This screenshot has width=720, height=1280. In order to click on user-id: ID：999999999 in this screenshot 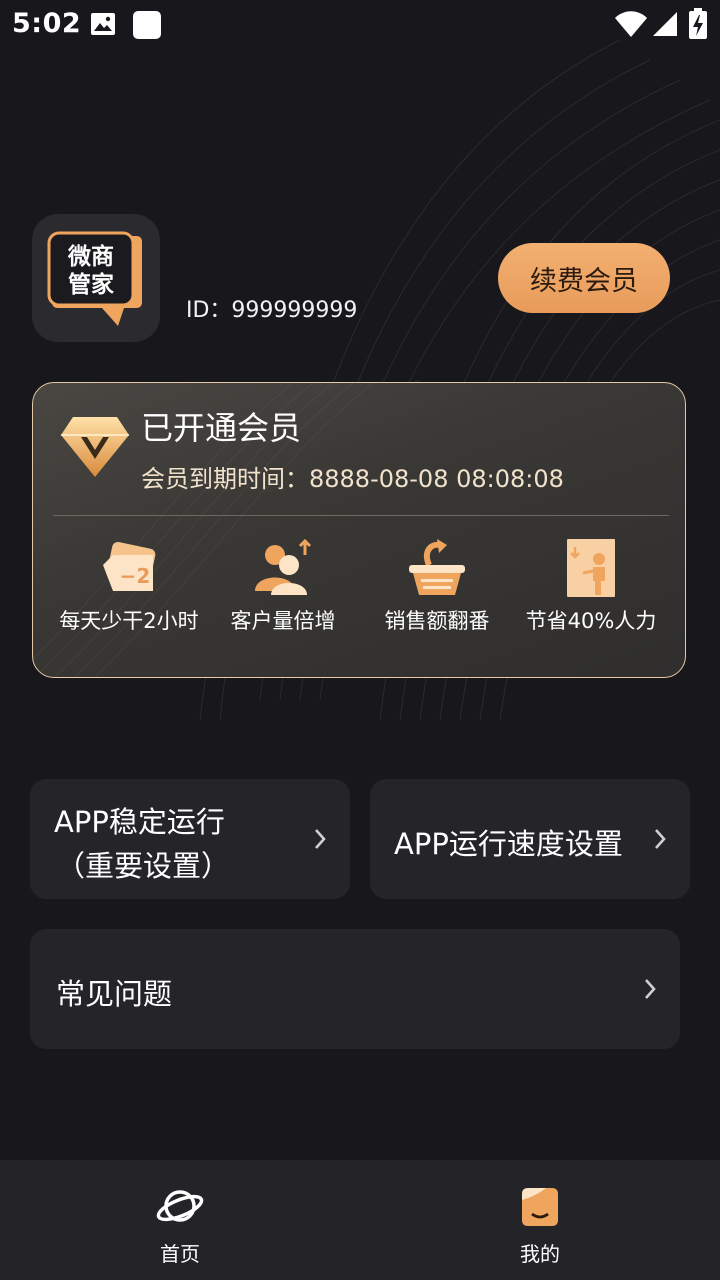, I will do `click(272, 310)`.